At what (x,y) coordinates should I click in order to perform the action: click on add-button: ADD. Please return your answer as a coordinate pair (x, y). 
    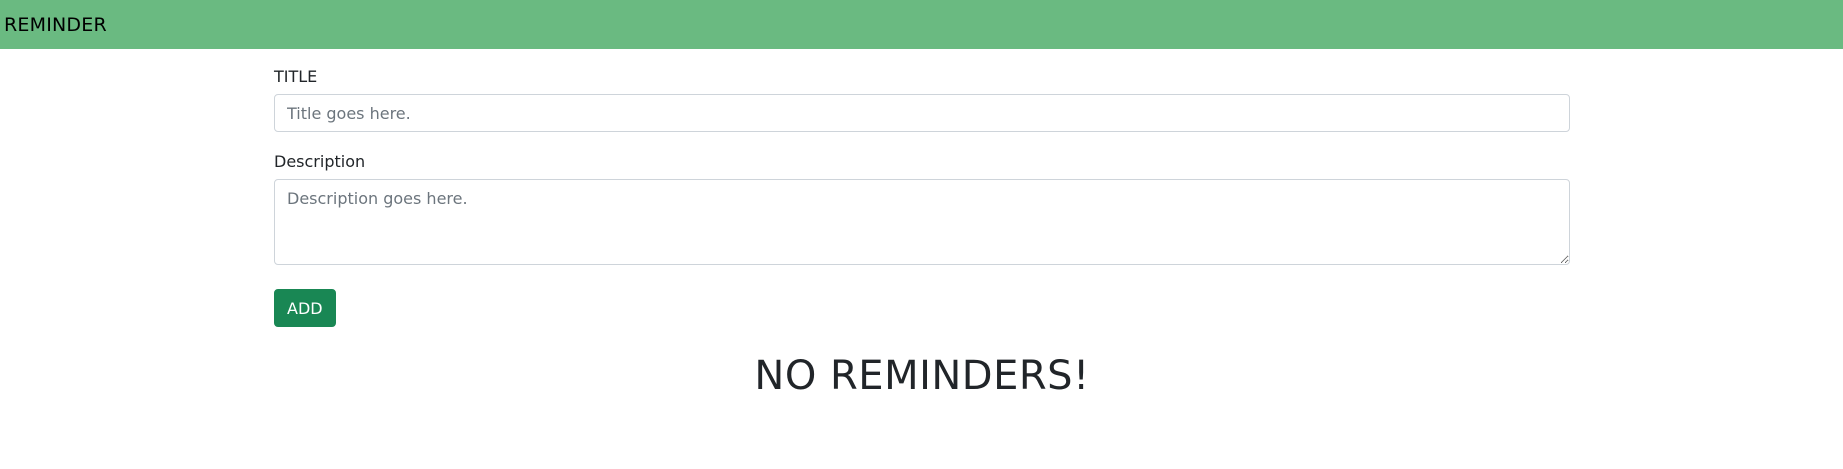
    Looking at the image, I should click on (305, 308).